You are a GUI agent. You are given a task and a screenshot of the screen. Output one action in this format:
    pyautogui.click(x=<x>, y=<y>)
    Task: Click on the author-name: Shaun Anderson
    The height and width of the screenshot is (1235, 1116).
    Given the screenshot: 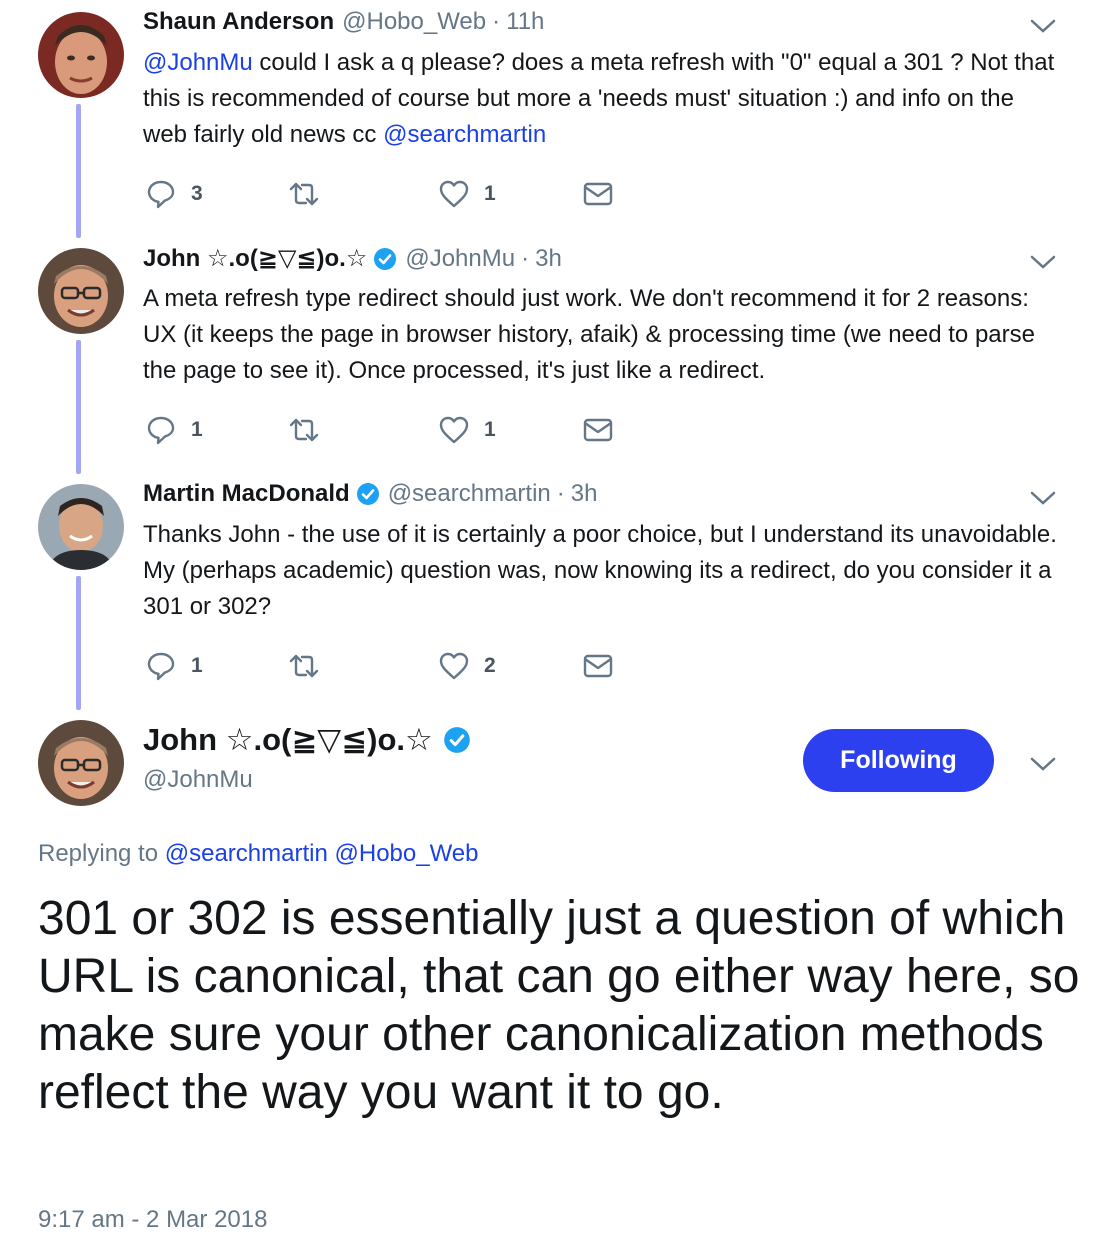 What is the action you would take?
    pyautogui.click(x=238, y=22)
    